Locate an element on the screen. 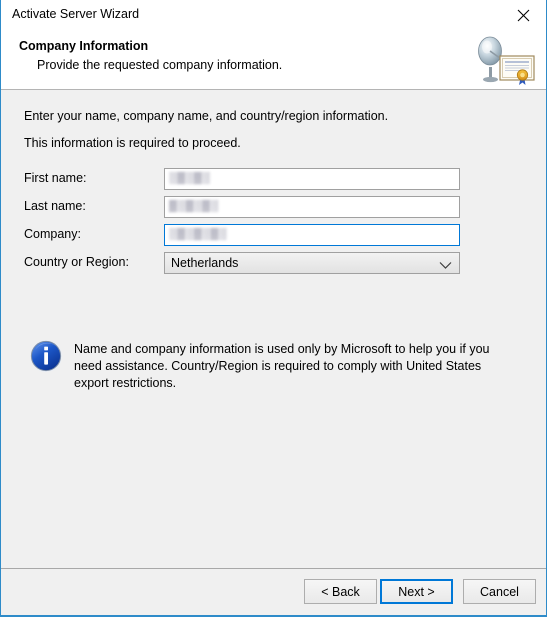  last-name-value: ▒░▒░▒░ is located at coordinates (194, 206).